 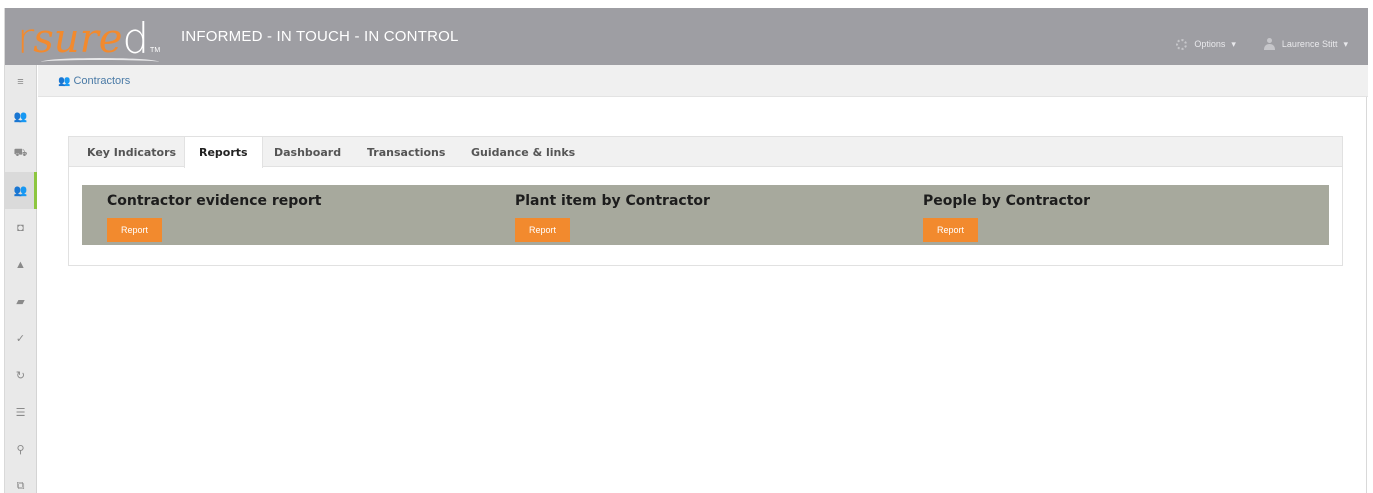 I want to click on sidebar-item-menu: ≡, so click(x=20, y=81).